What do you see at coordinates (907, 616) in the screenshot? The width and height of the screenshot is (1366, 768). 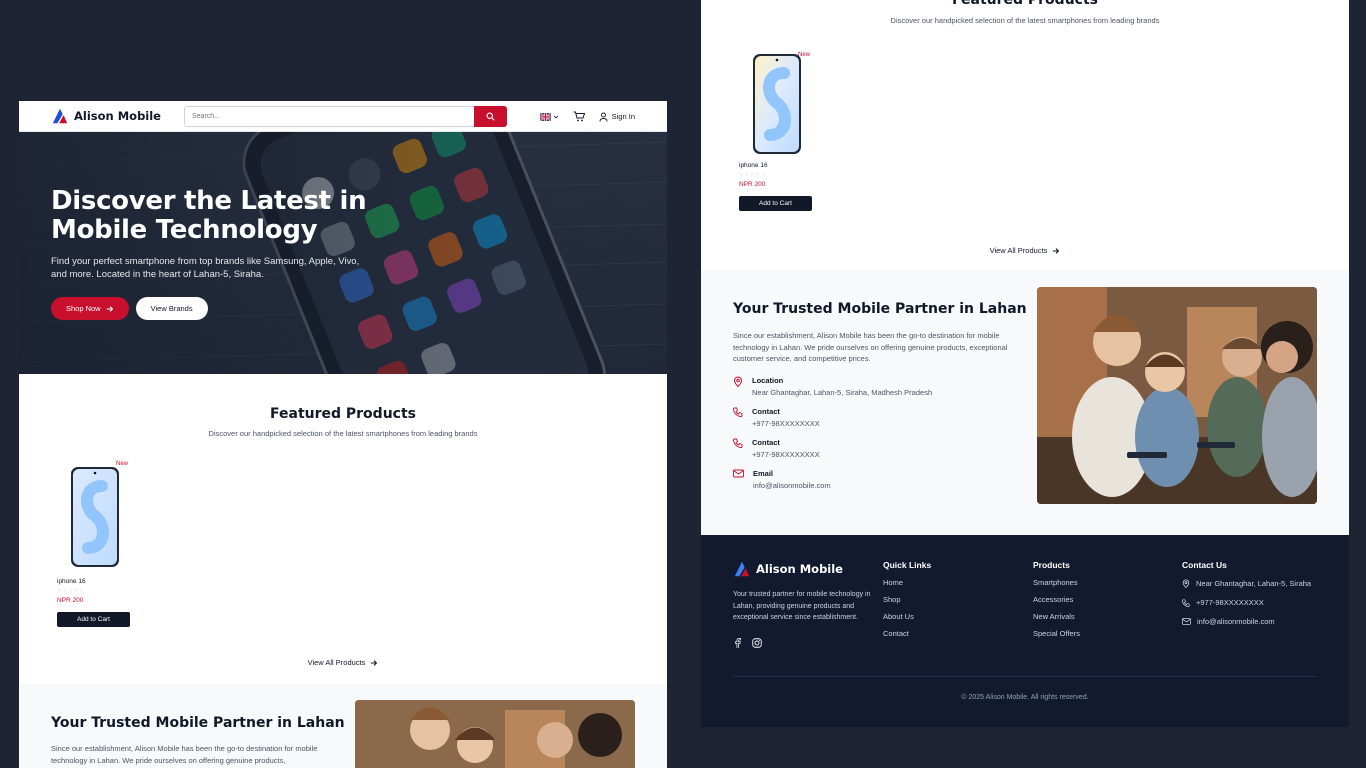 I see `footer-link-about: About Us` at bounding box center [907, 616].